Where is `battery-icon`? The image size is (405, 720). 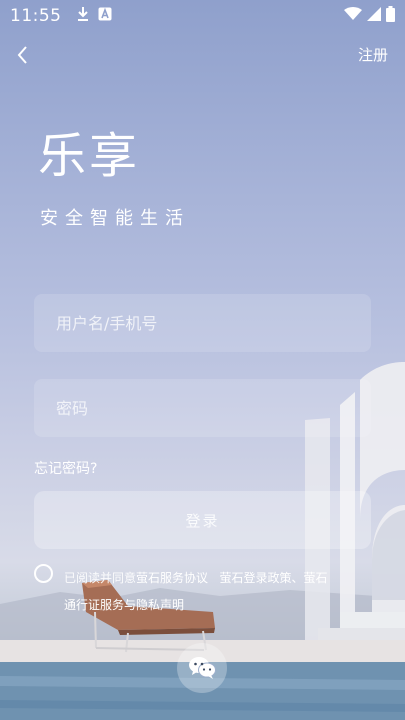 battery-icon is located at coordinates (390, 16).